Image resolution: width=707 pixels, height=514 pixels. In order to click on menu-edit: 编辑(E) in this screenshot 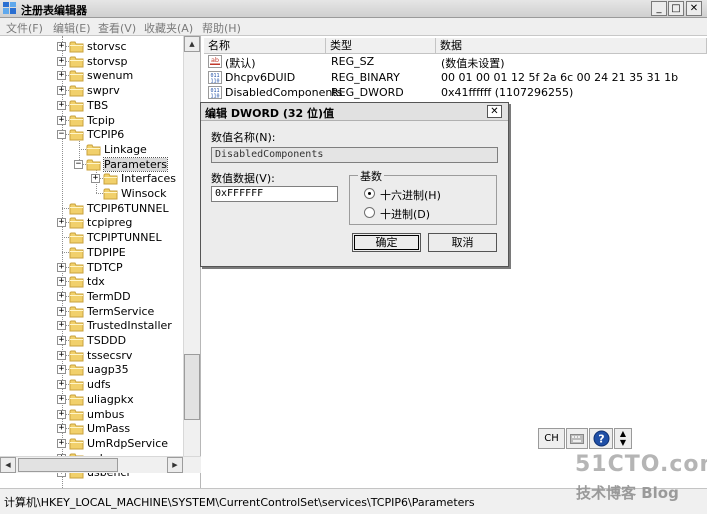, I will do `click(72, 28)`.